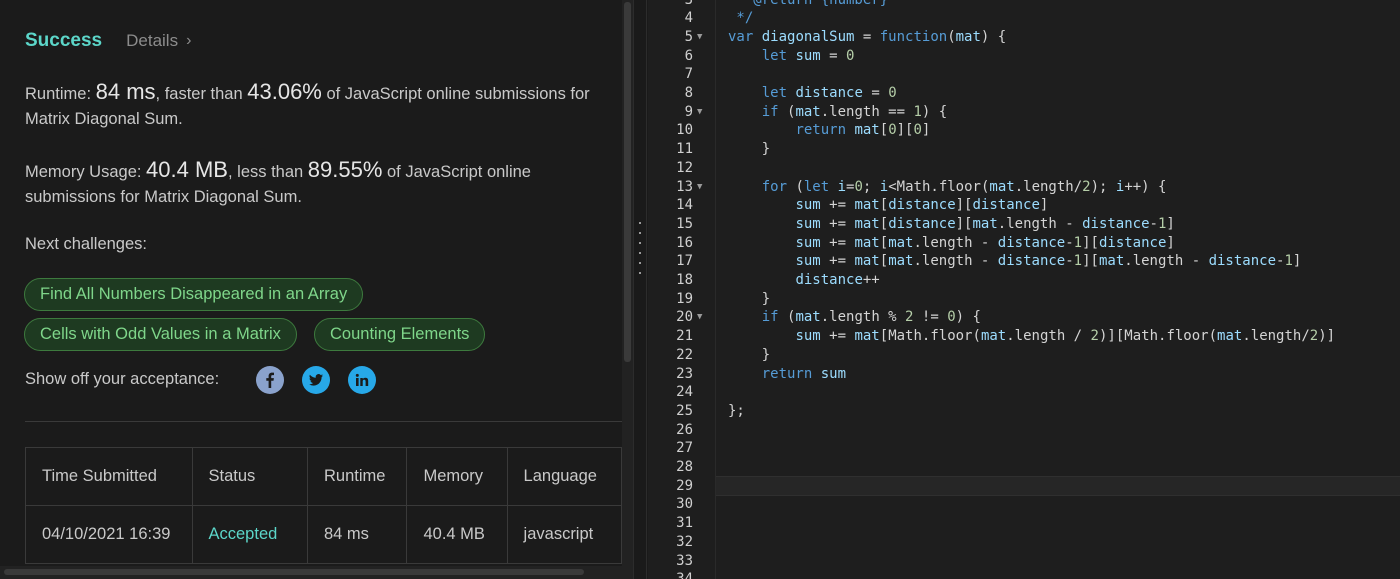 The width and height of the screenshot is (1400, 579). I want to click on status-line: Success Details ›, so click(108, 41).